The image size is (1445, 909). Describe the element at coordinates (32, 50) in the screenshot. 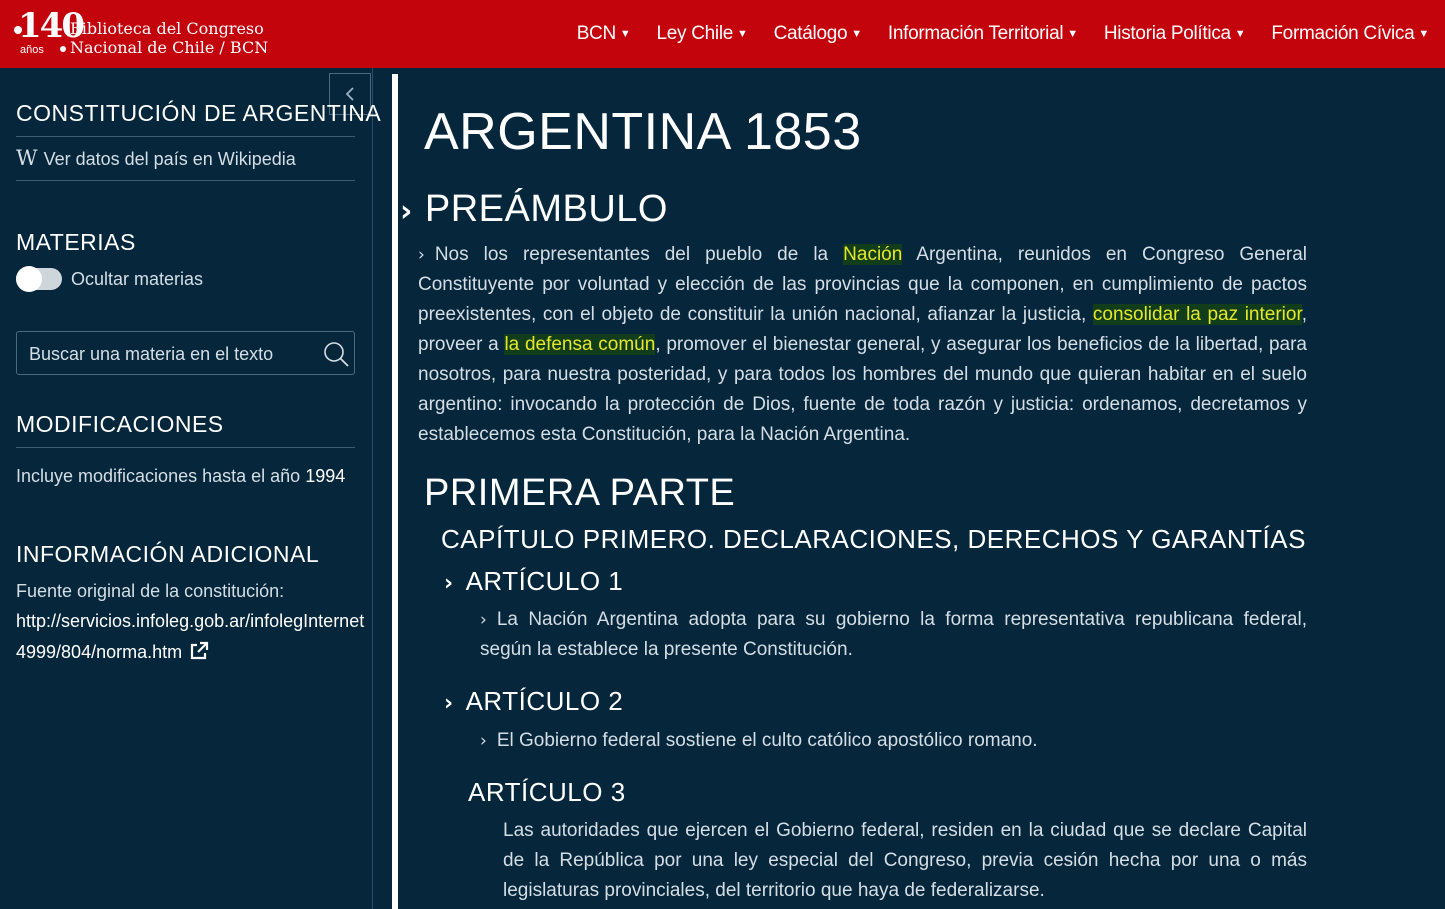

I see `logo-years: años` at that location.